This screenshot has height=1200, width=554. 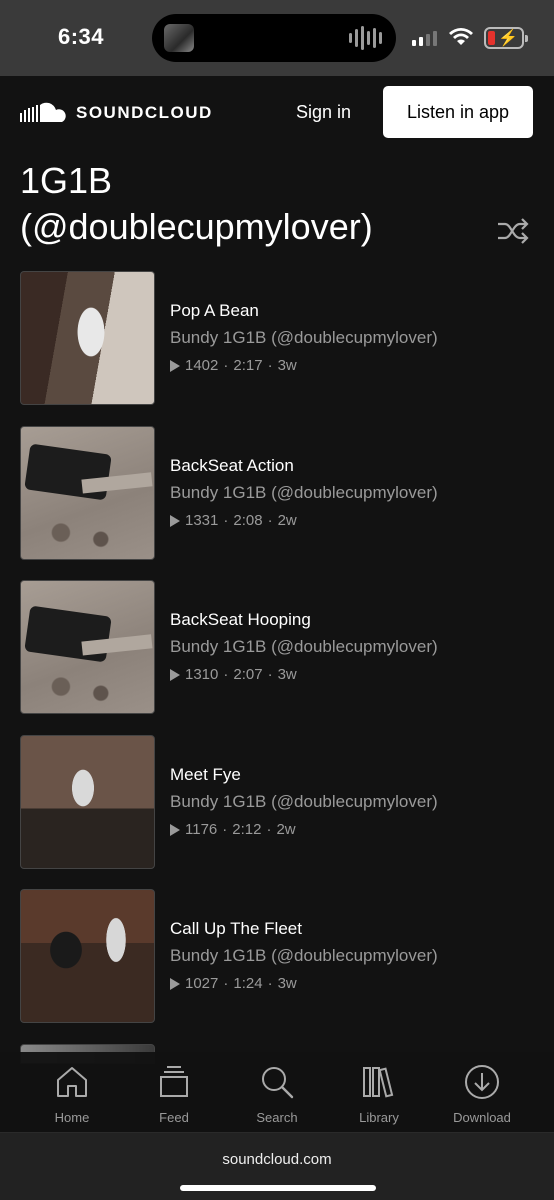 I want to click on nav-search: Search, so click(x=277, y=1097).